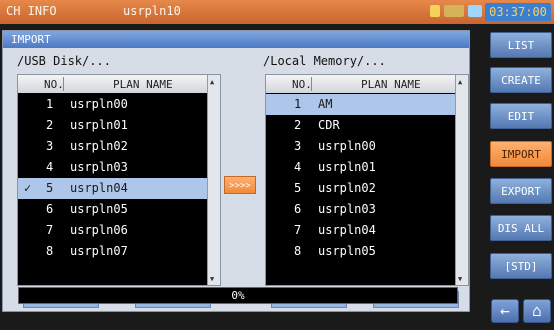 Image resolution: width=554 pixels, height=330 pixels. Describe the element at coordinates (521, 80) in the screenshot. I see `create-button: CREATE` at that location.